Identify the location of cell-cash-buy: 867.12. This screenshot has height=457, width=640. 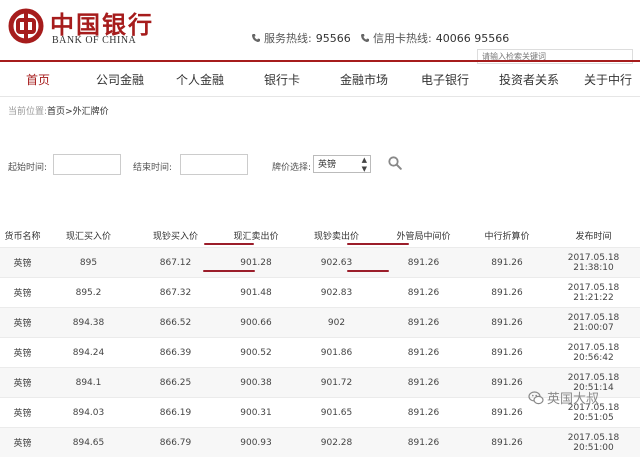
(175, 263).